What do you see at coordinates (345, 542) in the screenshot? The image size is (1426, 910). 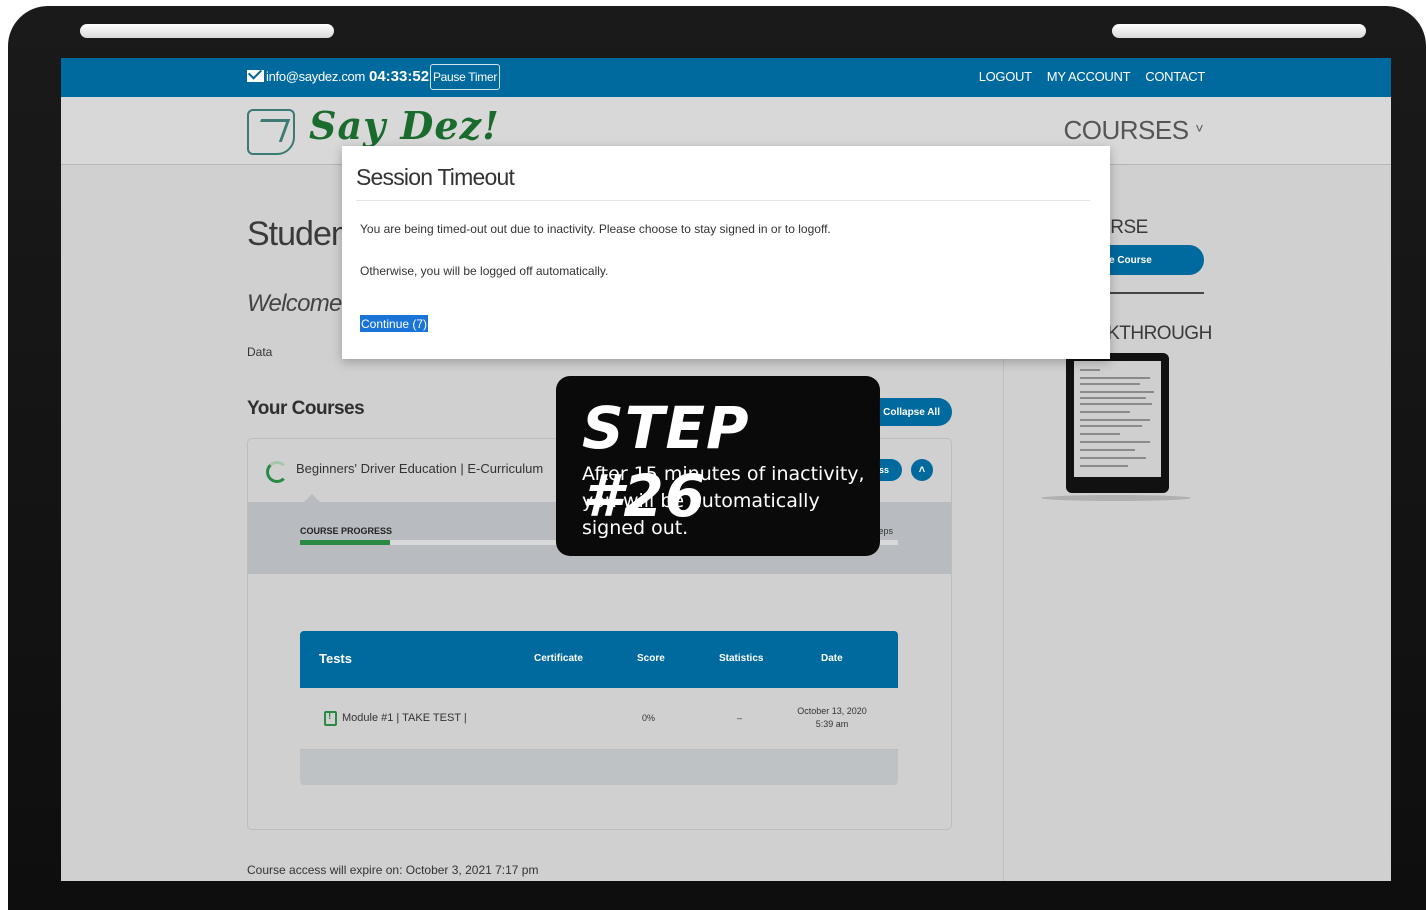 I see `course-progress-fill` at bounding box center [345, 542].